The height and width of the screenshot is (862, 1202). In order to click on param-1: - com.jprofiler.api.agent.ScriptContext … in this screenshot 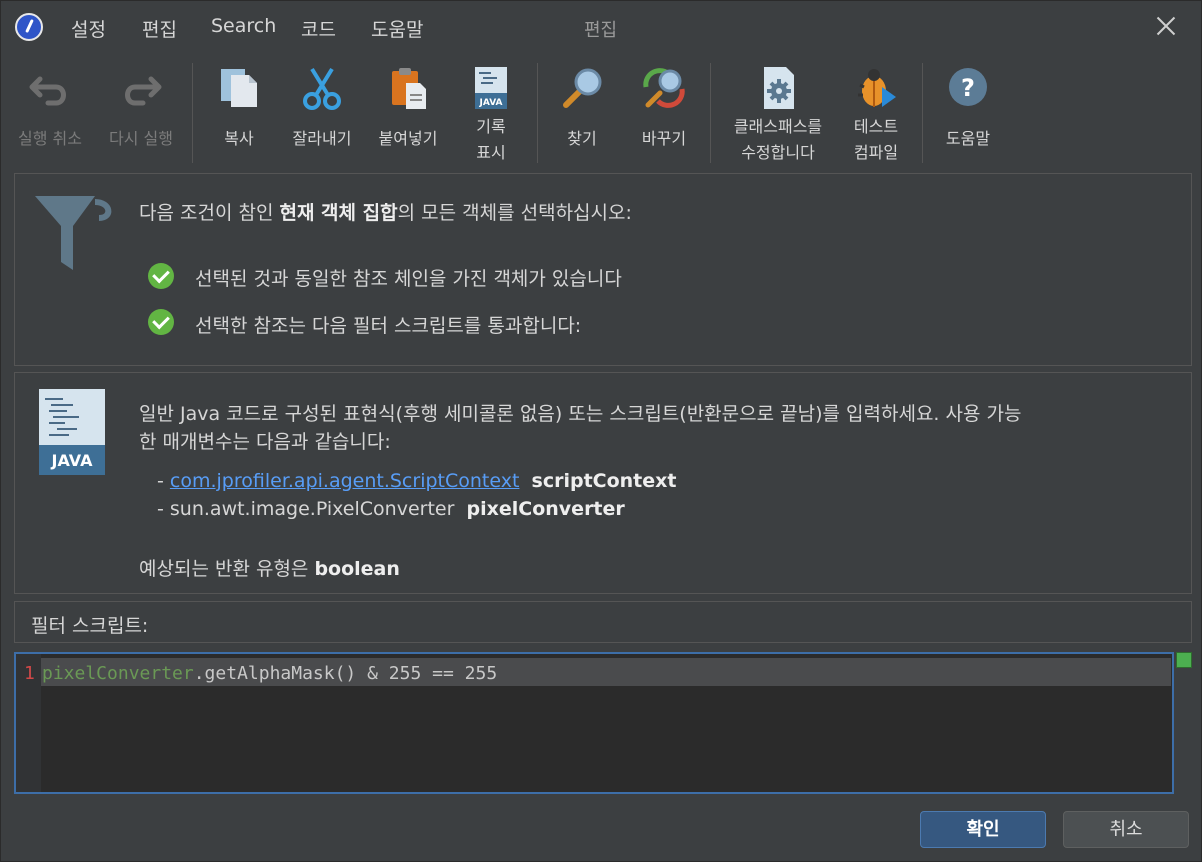, I will do `click(417, 481)`.